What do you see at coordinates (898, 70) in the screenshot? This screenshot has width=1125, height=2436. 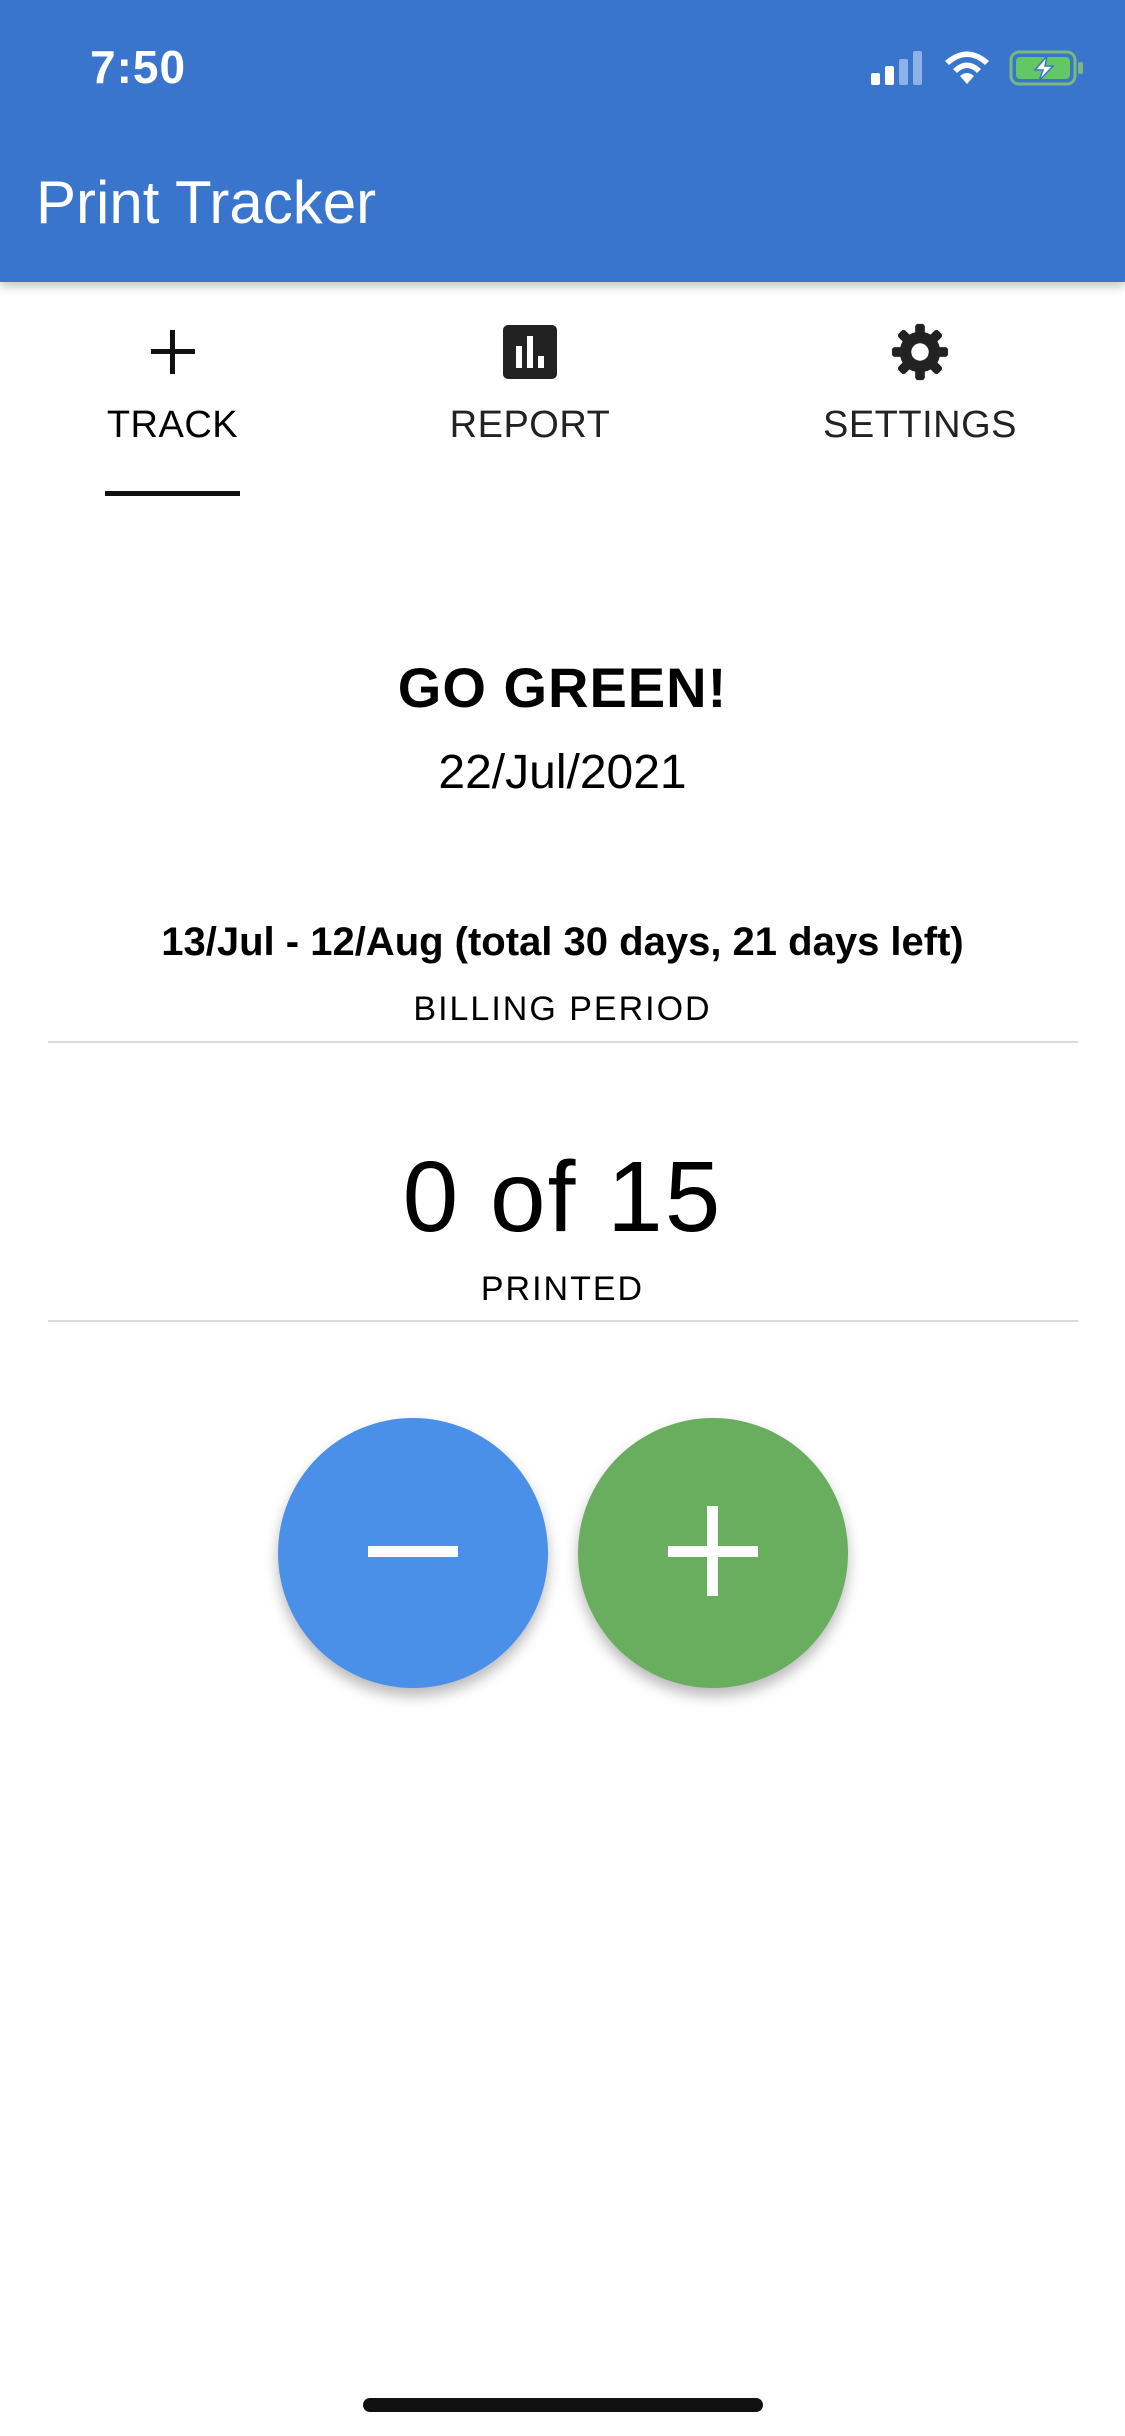 I see `cellular-signal-icon` at bounding box center [898, 70].